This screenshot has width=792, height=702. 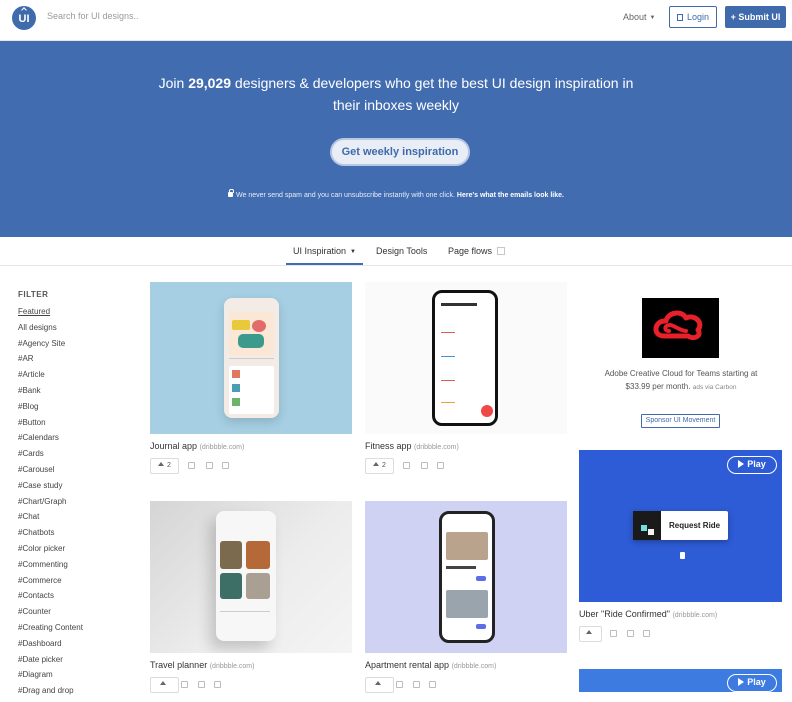 I want to click on card-title: Apartment rental app (dribbble.com), so click(x=430, y=665).